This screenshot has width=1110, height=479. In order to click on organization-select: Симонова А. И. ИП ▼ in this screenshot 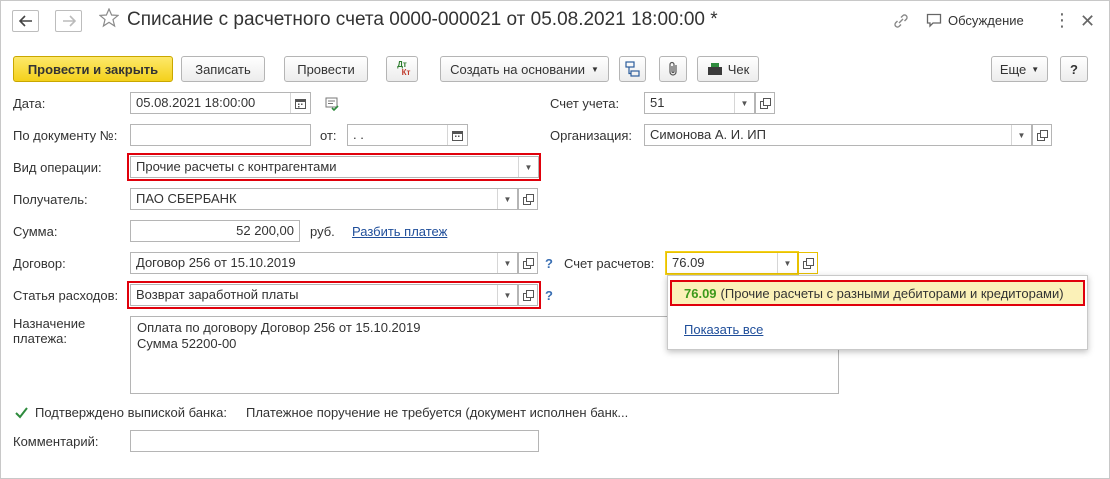, I will do `click(838, 135)`.